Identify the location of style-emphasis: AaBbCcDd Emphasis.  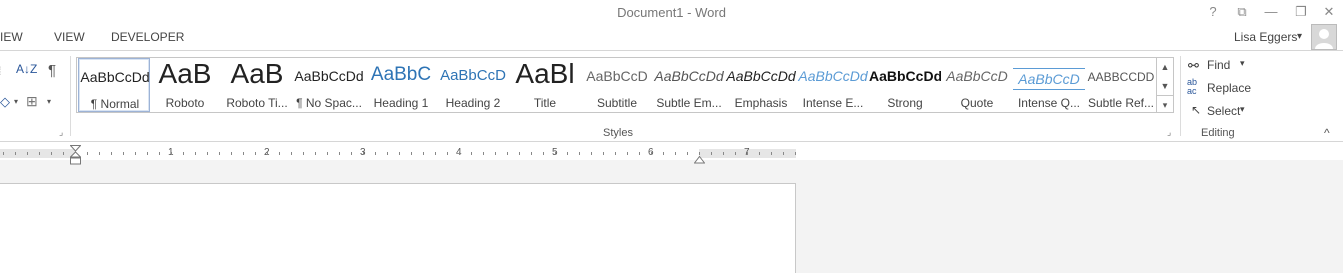
(761, 85).